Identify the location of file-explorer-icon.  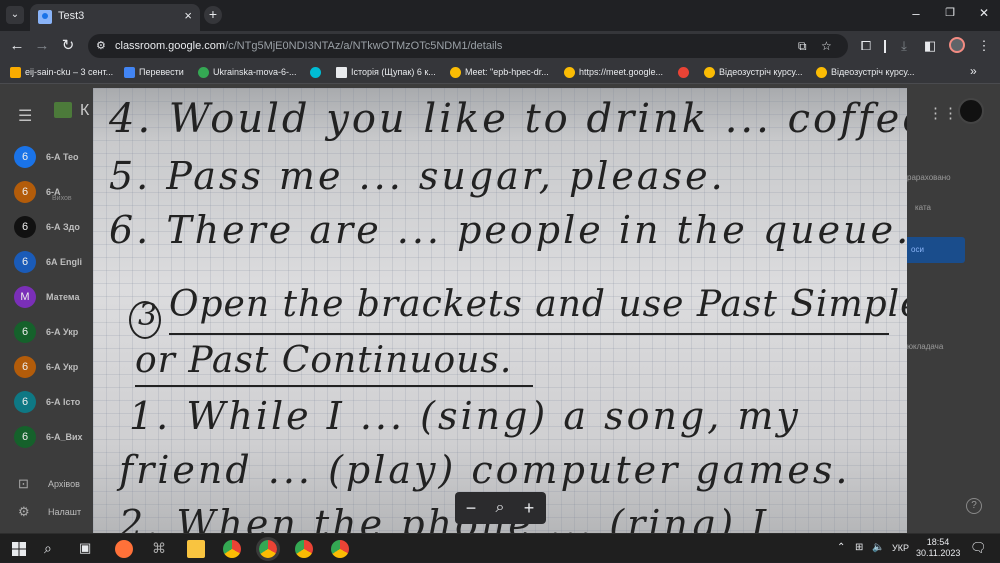
(196, 549).